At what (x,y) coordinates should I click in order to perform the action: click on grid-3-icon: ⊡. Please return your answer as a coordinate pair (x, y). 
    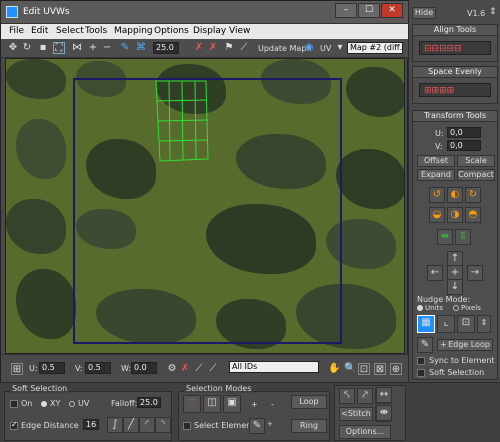
    Looking at the image, I should click on (466, 324).